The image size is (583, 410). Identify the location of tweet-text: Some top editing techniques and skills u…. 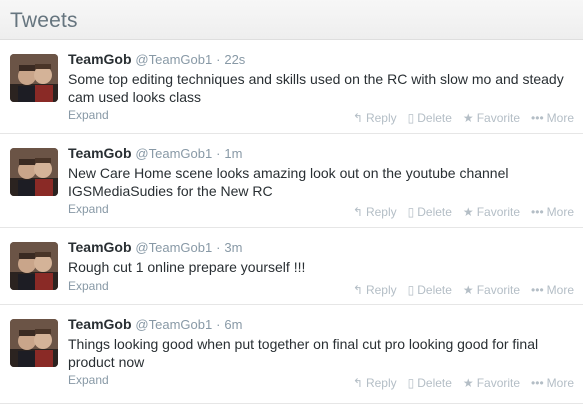
(316, 88).